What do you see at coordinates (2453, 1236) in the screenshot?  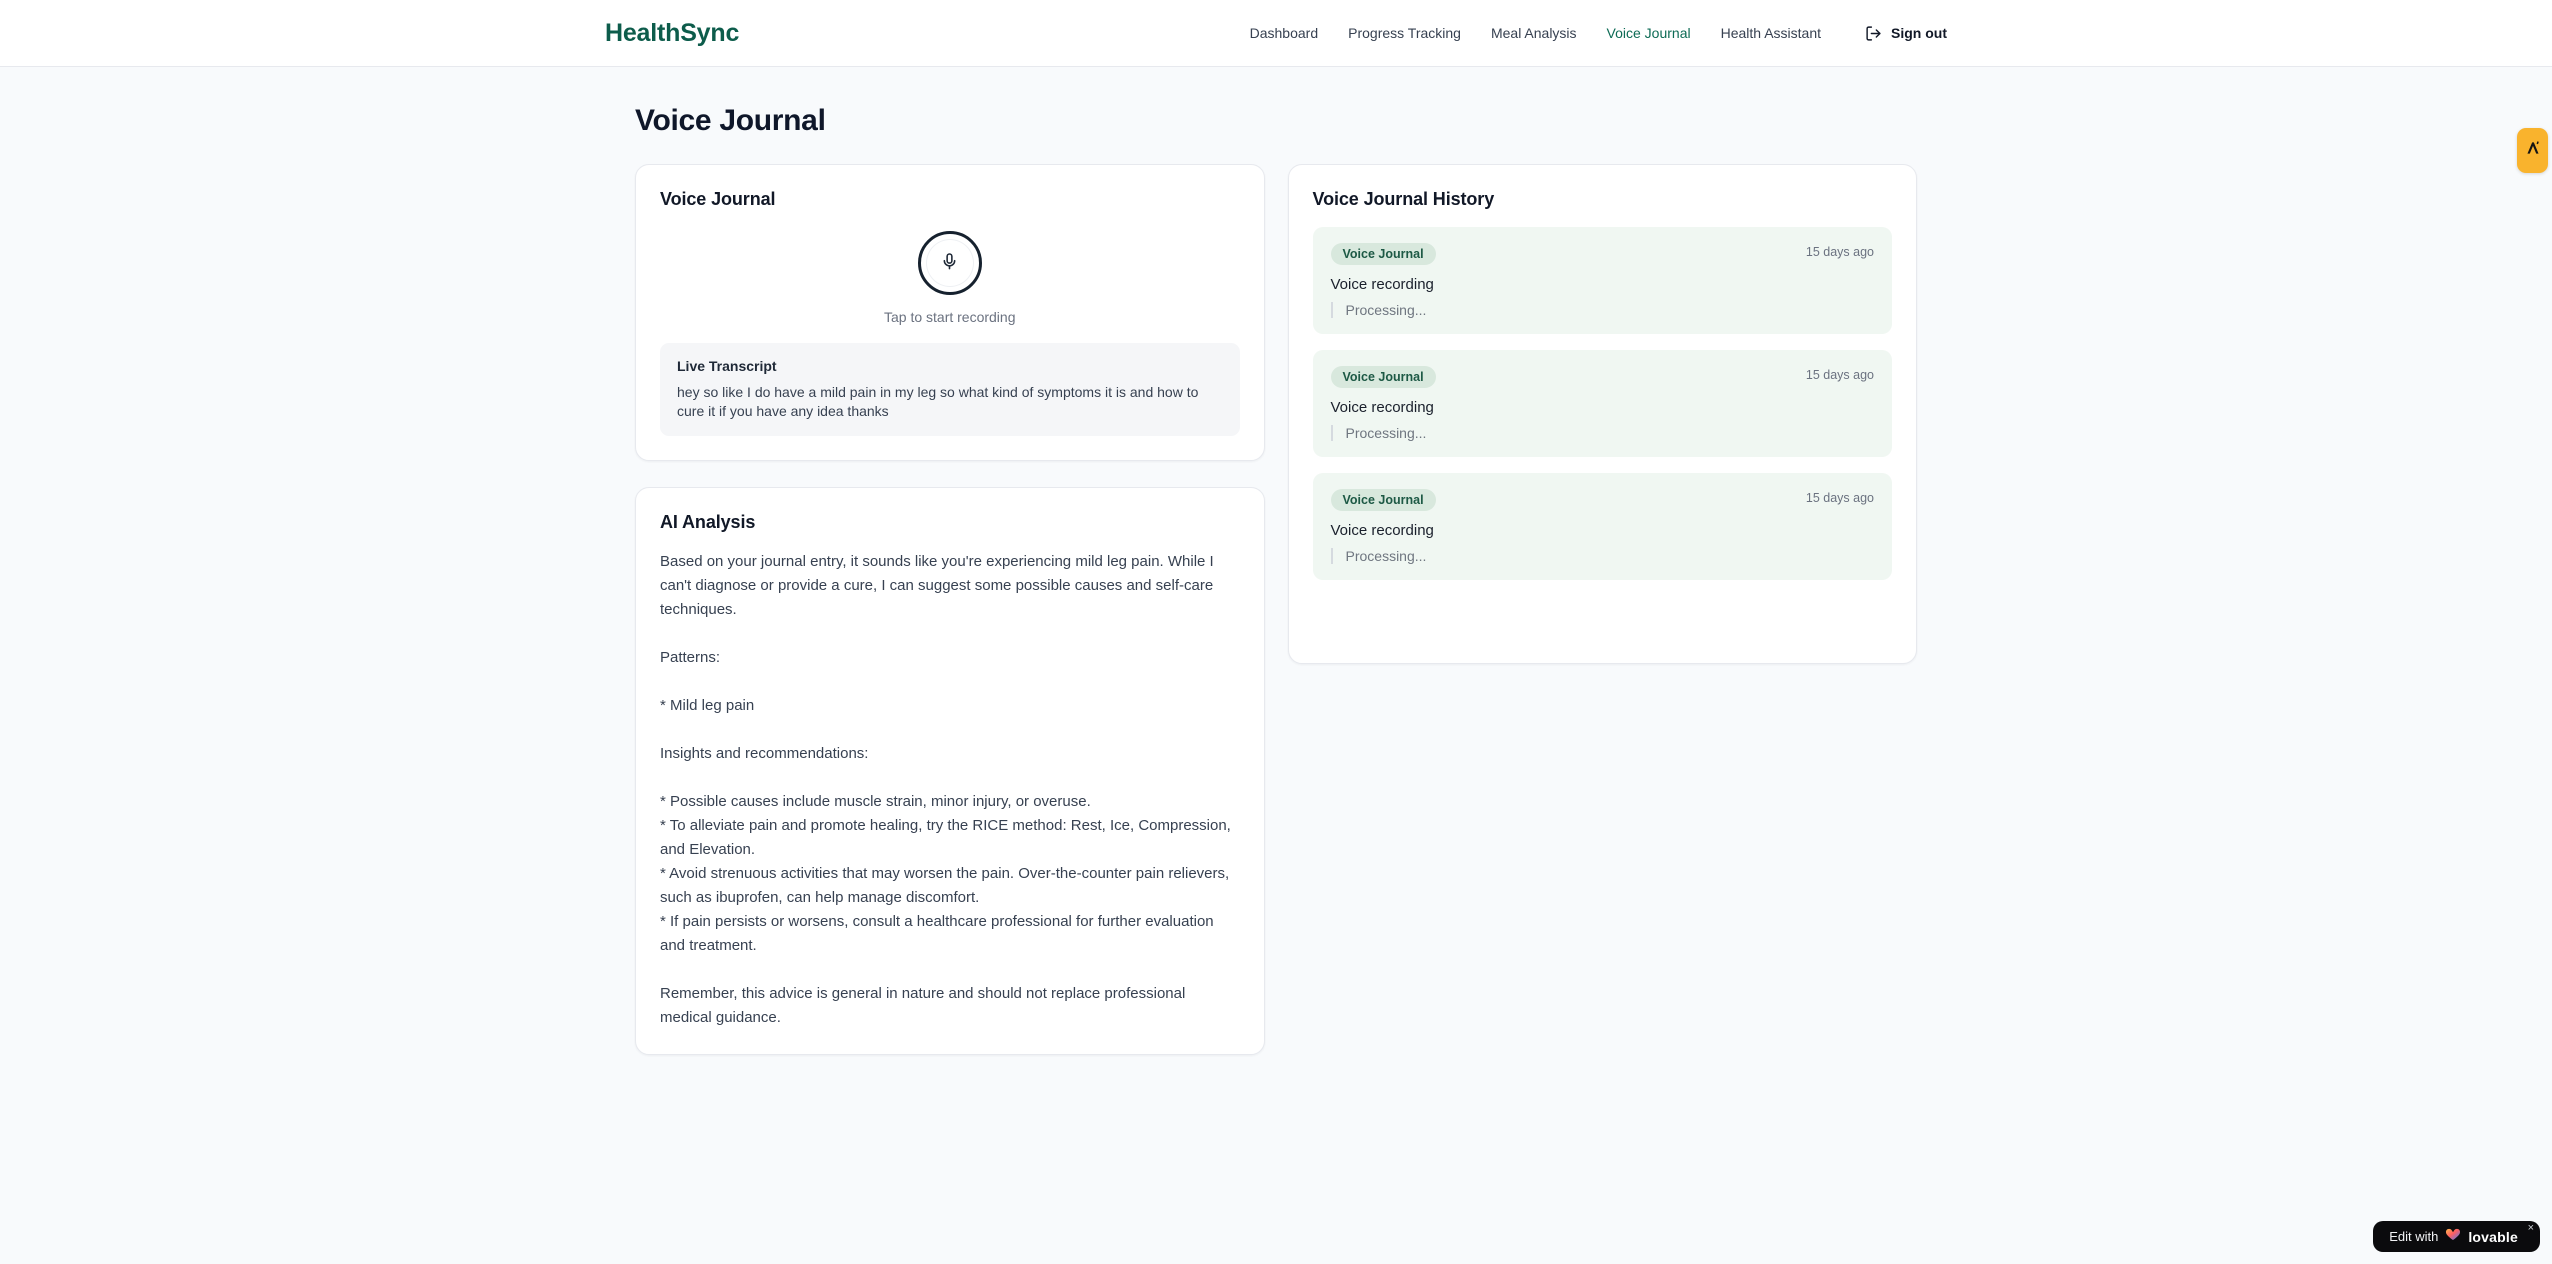 I see `lovable-heart-icon` at bounding box center [2453, 1236].